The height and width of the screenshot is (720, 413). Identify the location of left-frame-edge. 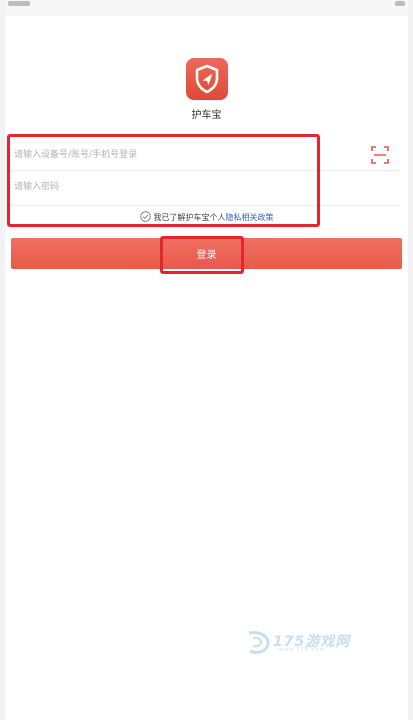
(2, 360).